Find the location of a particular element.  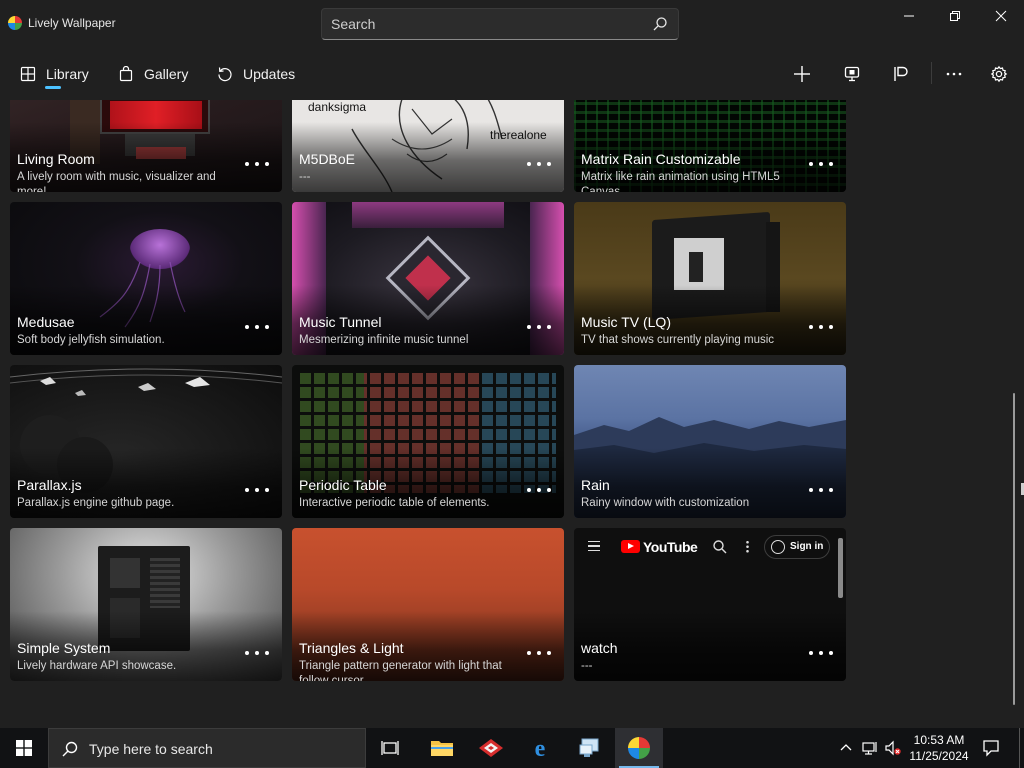

card-title: M5DBoE is located at coordinates (327, 159).